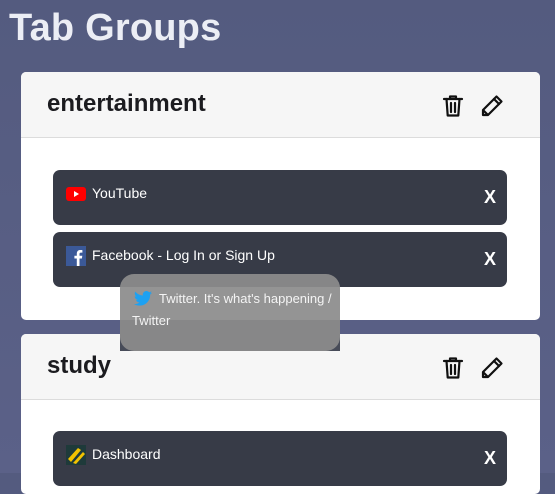  Describe the element at coordinates (115, 28) in the screenshot. I see `page-title: Tab Groups` at that location.